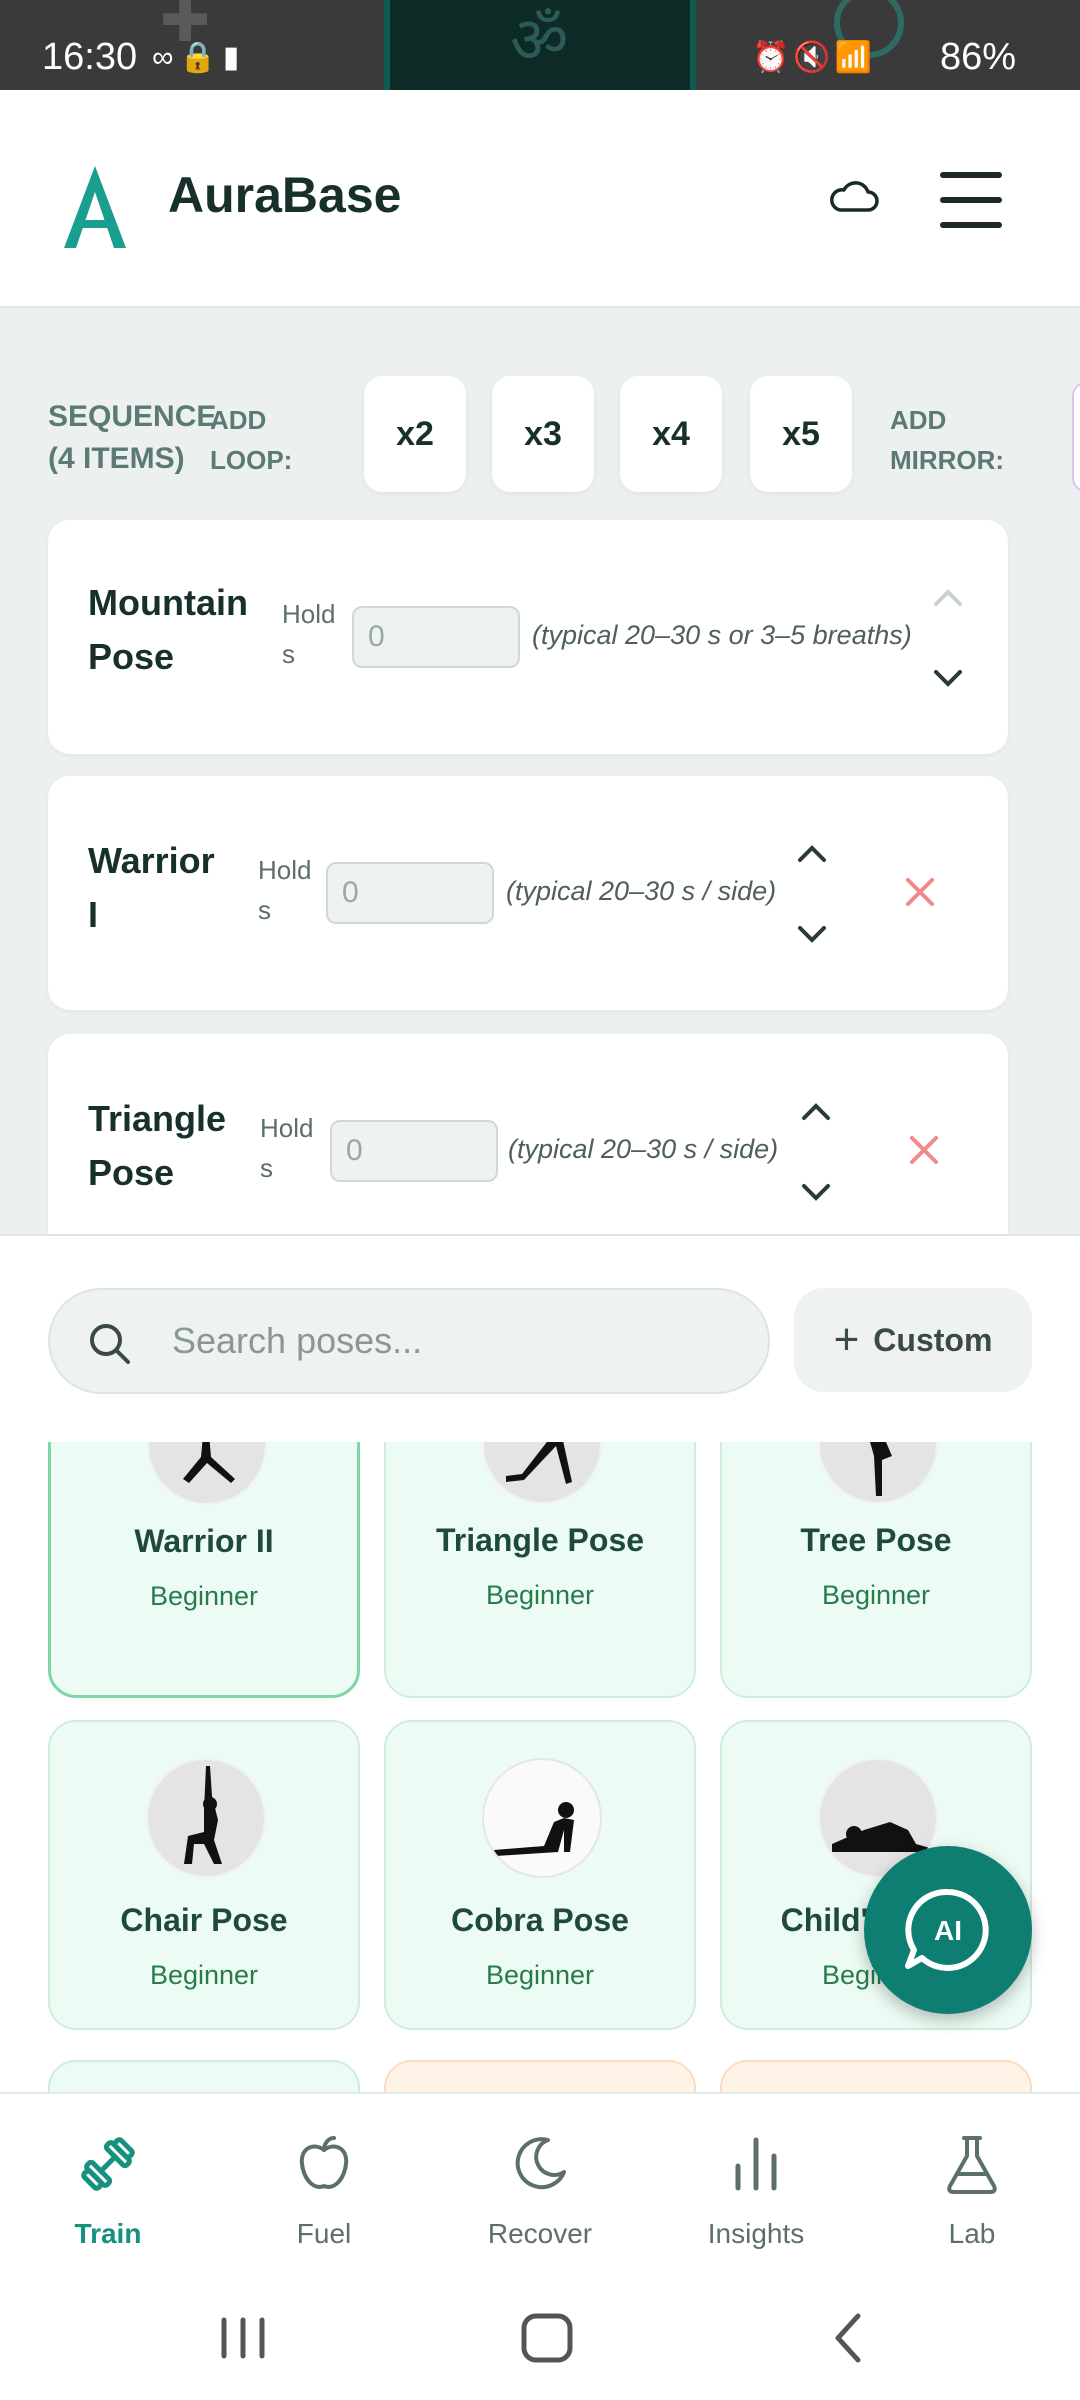 The width and height of the screenshot is (1080, 2400). I want to click on nav-lab: Lab, so click(972, 2189).